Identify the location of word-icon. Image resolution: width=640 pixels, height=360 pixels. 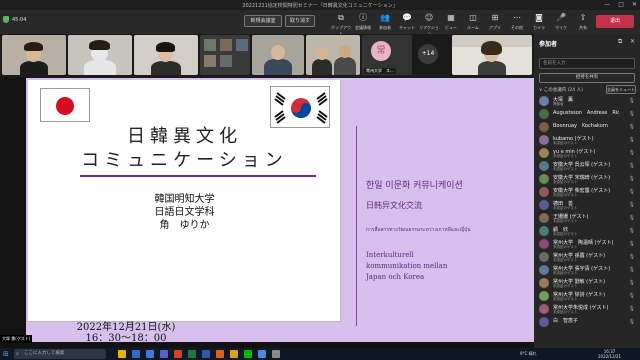
(206, 354).